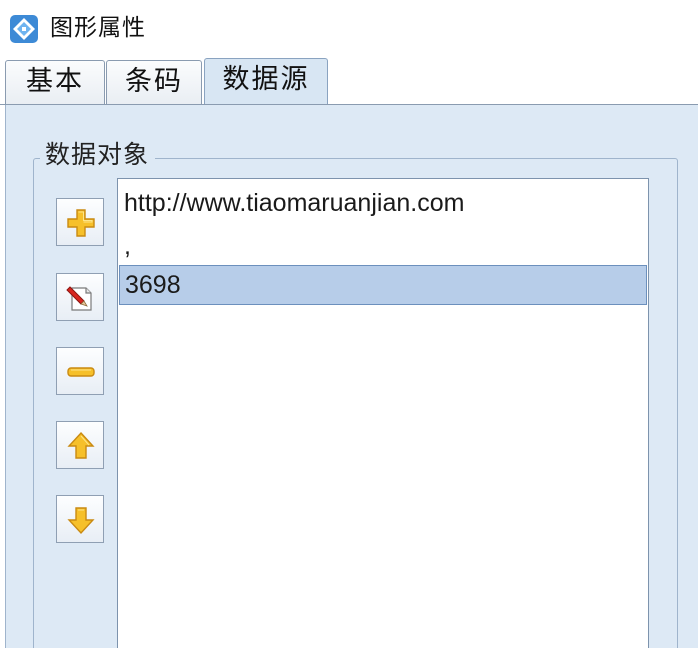 This screenshot has width=698, height=648. Describe the element at coordinates (98, 28) in the screenshot. I see `window-title: 图形属性` at that location.